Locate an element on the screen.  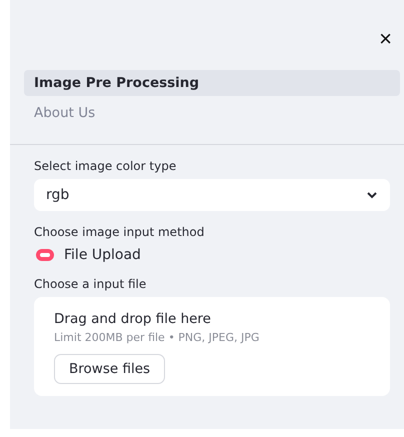
radio-button is located at coordinates (45, 255).